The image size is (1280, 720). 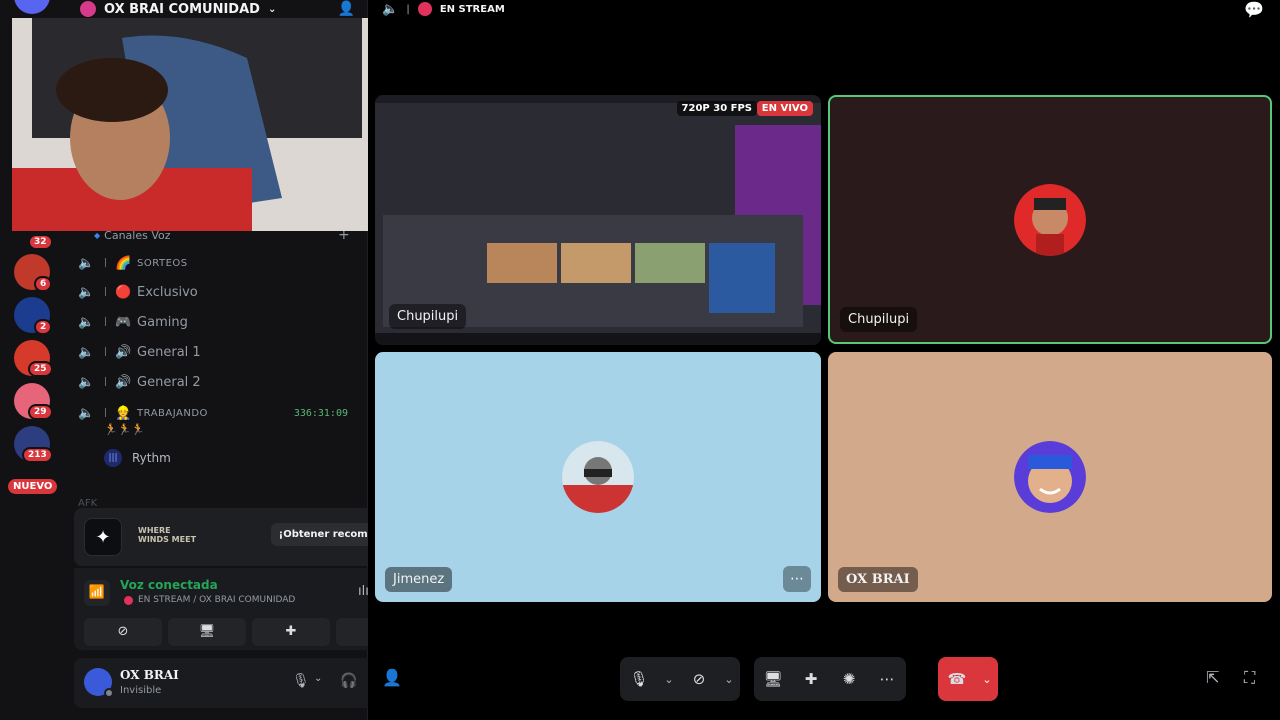 What do you see at coordinates (43, 284) in the screenshot?
I see `mention-badge: 6` at bounding box center [43, 284].